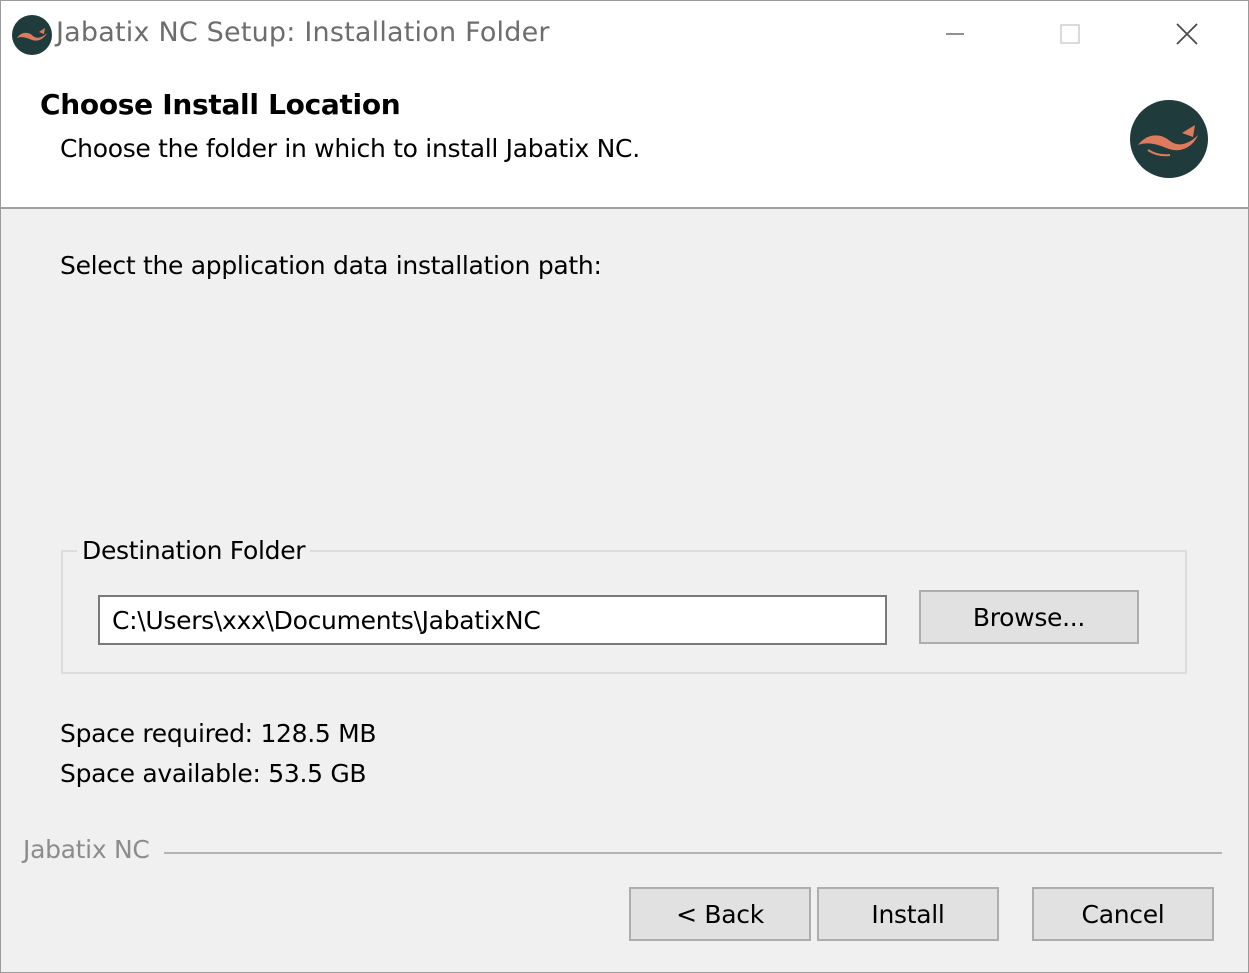 The image size is (1249, 973). I want to click on maximize-icon, so click(1070, 34).